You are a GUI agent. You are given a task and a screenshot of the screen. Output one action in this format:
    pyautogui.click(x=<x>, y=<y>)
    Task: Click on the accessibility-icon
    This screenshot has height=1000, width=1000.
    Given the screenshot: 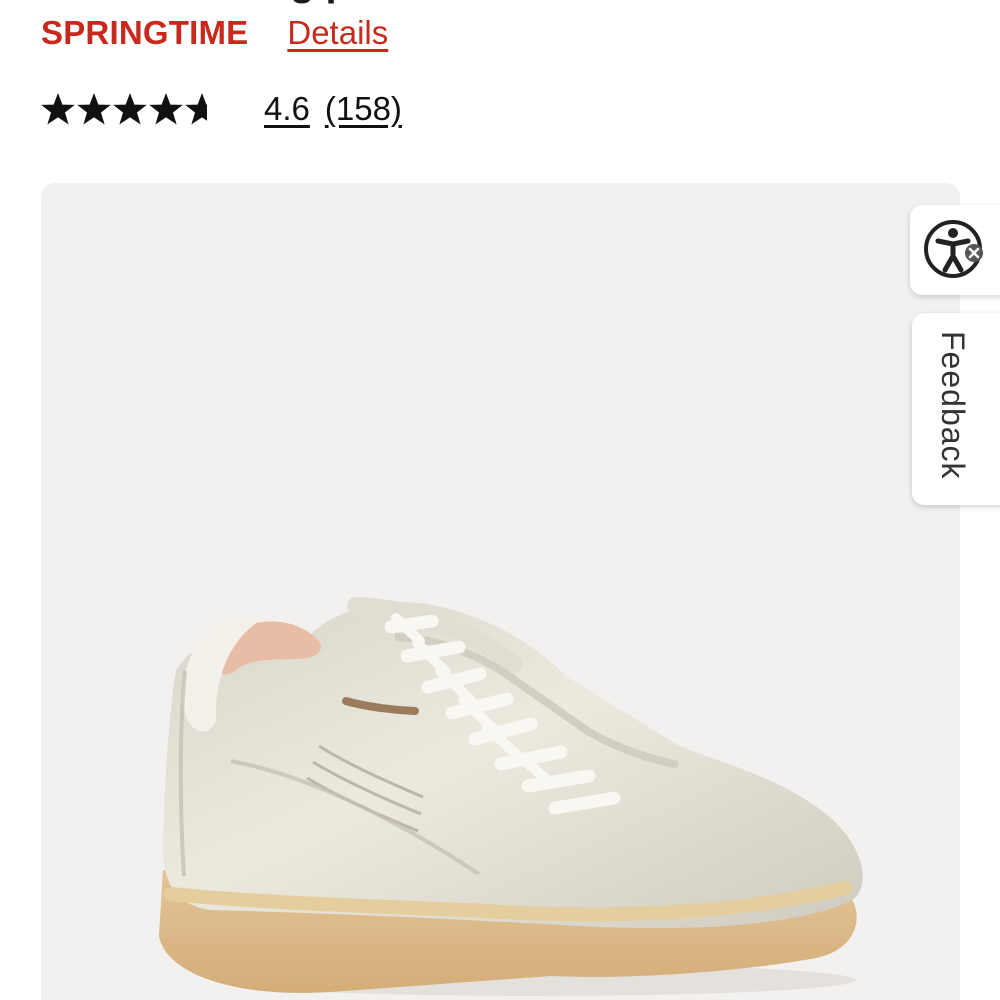 What is the action you would take?
    pyautogui.click(x=953, y=249)
    